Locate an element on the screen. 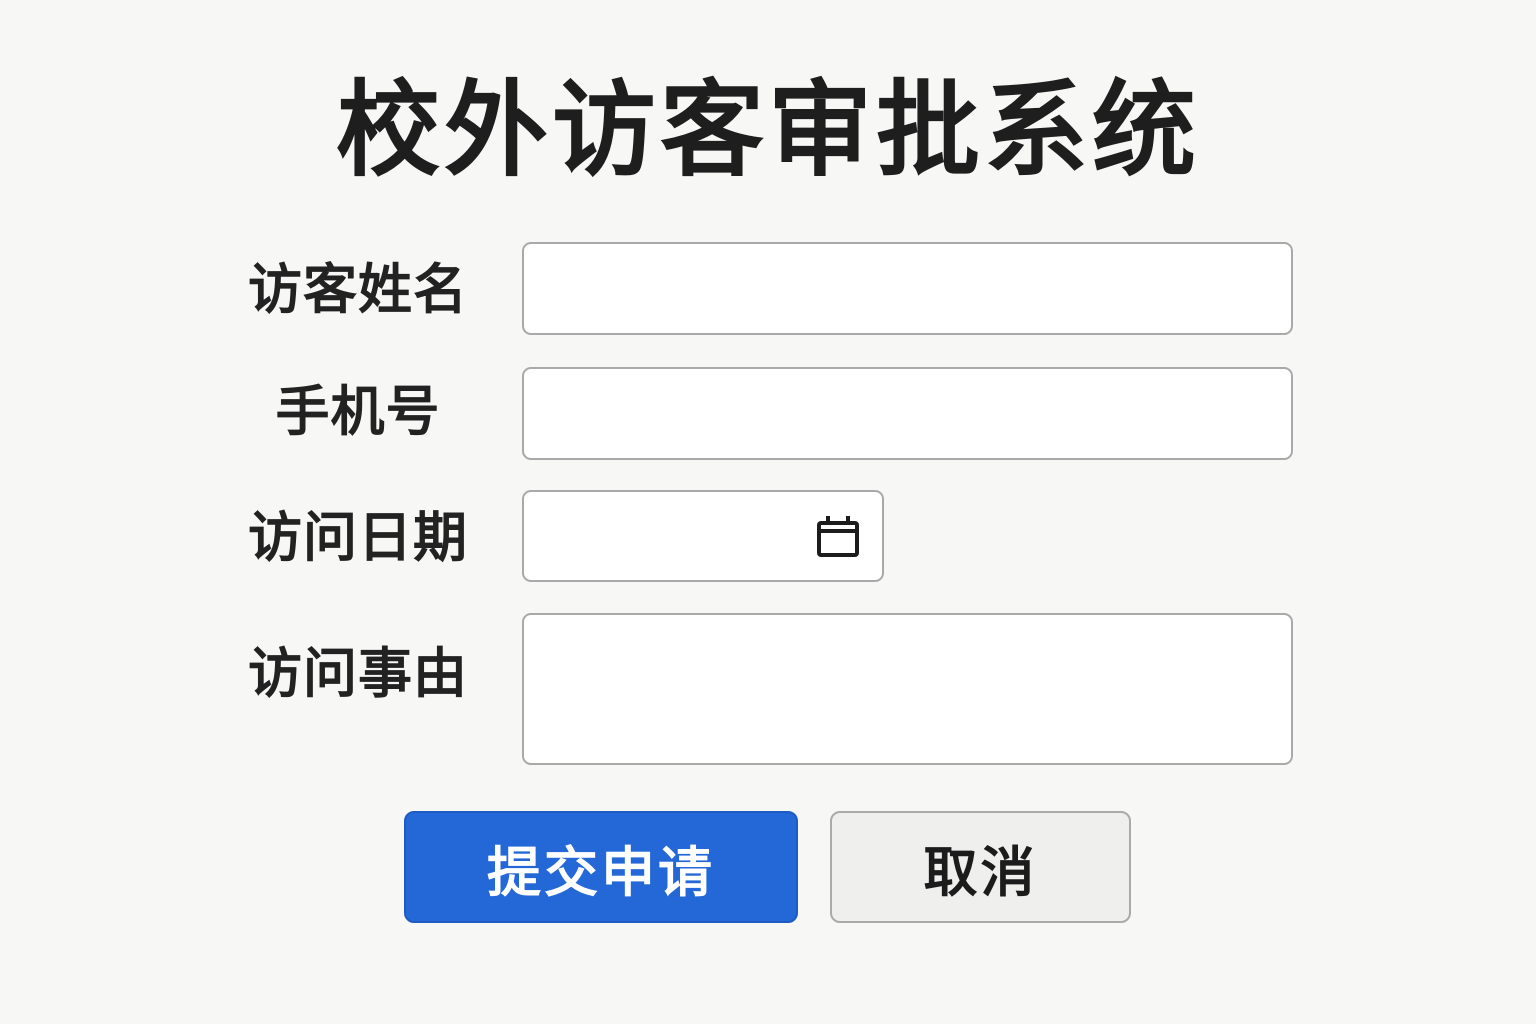  visit-date-label: 访问日期 is located at coordinates (358, 537).